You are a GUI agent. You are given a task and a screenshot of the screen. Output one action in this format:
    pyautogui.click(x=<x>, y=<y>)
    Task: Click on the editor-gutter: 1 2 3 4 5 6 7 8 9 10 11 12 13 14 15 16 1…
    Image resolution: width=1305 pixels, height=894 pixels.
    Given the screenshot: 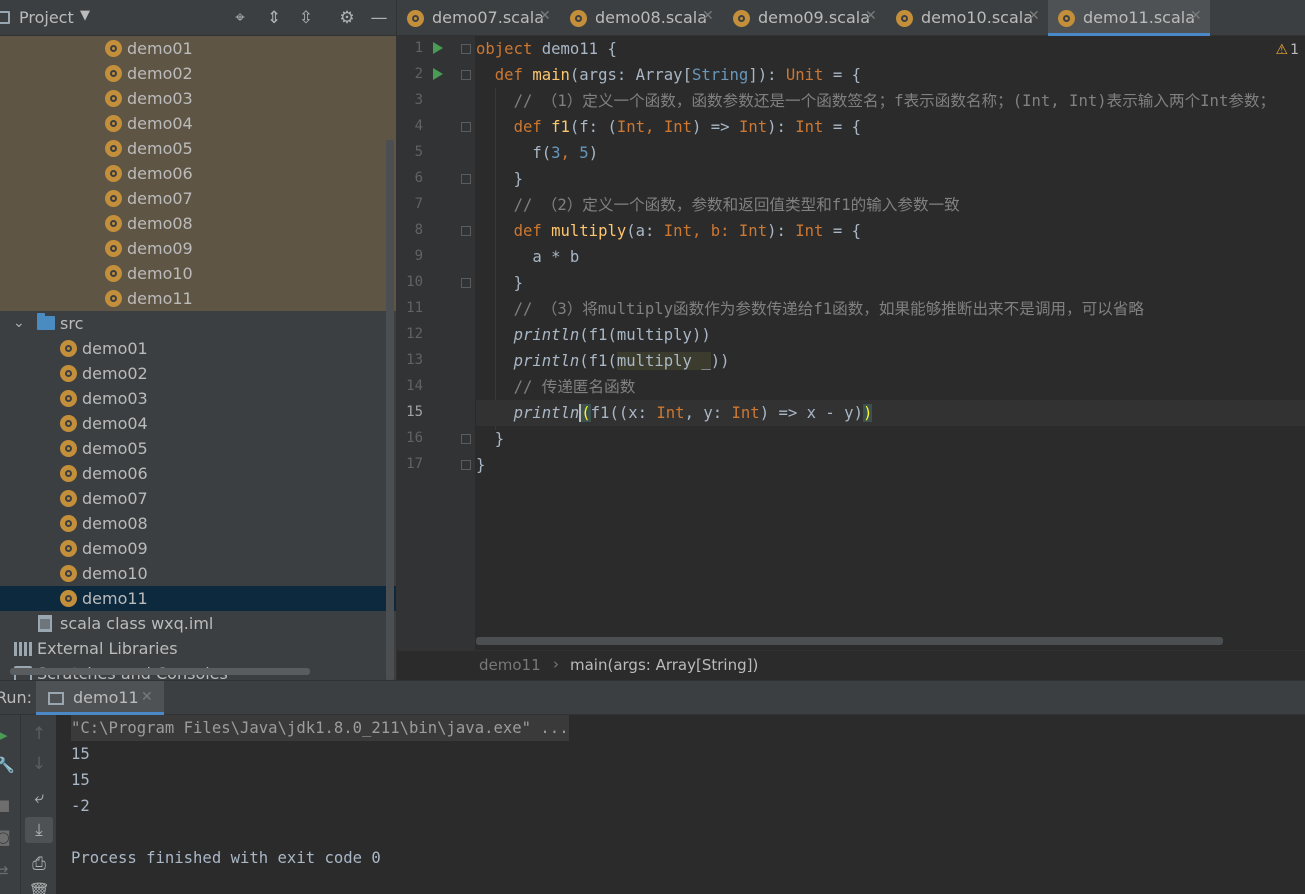 What is the action you would take?
    pyautogui.click(x=436, y=343)
    